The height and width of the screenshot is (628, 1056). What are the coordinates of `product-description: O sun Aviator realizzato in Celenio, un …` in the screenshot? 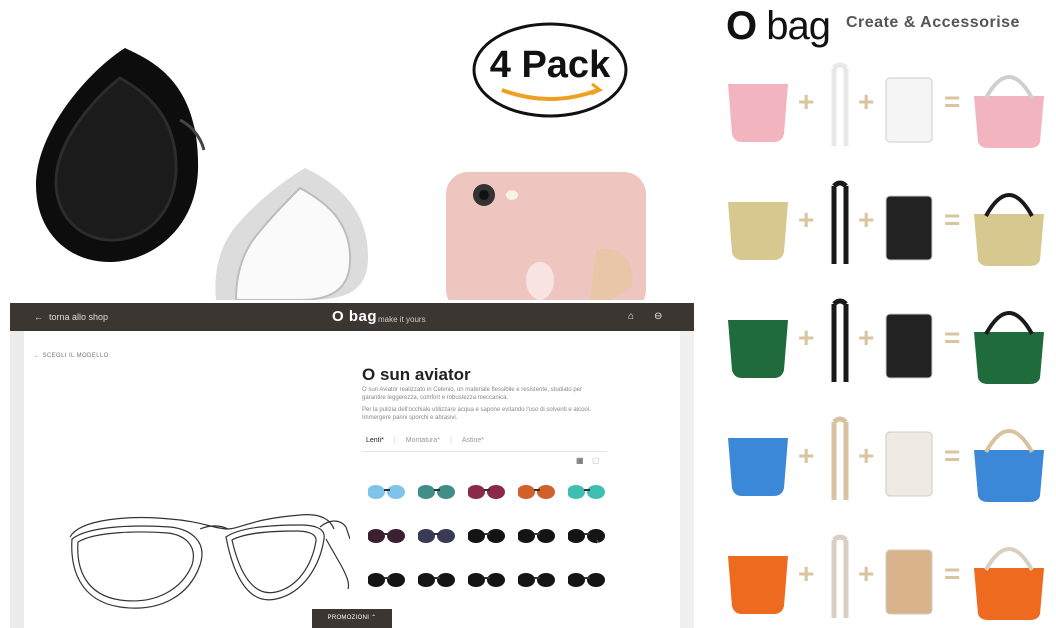 It's located at (472, 394).